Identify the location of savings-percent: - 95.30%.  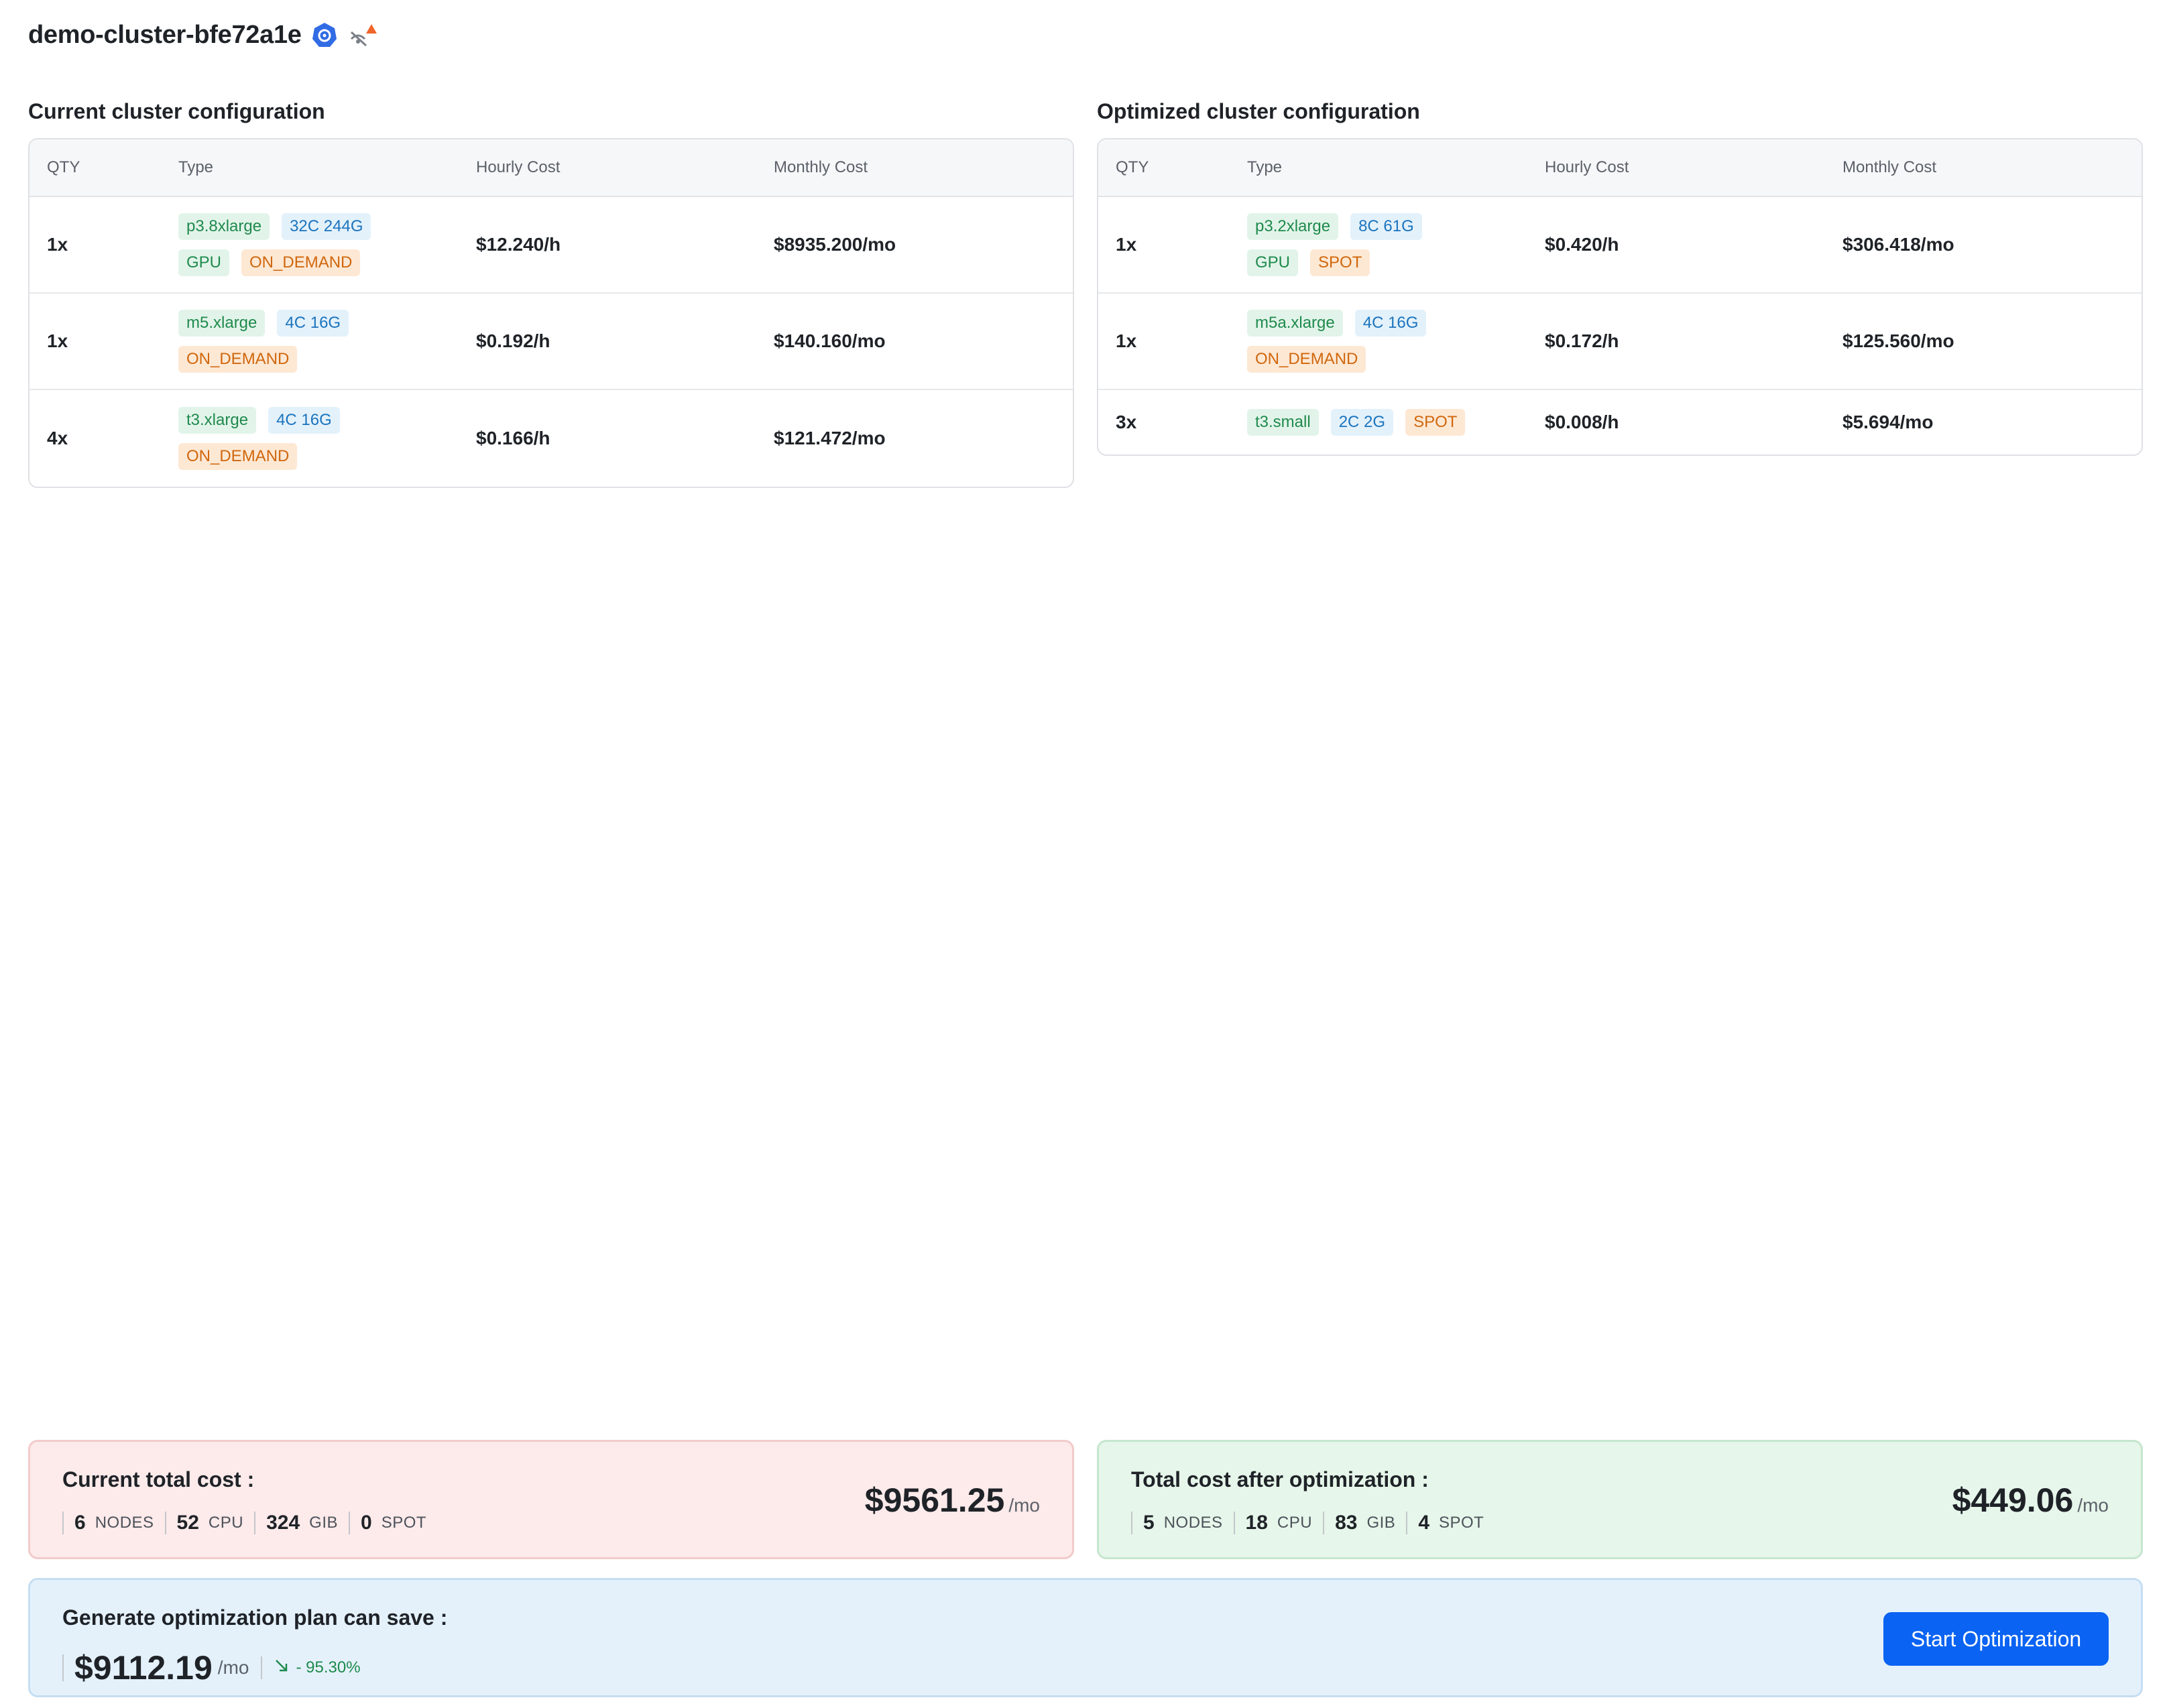
(317, 1668).